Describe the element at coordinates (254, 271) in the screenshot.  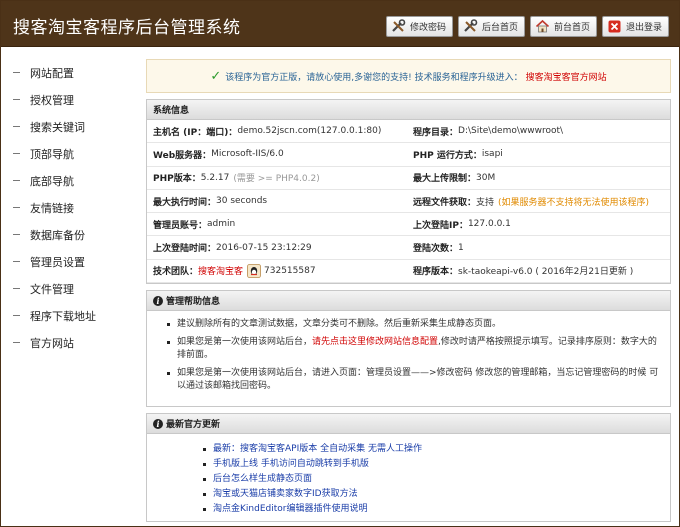
I see `qq-chat-icon` at that location.